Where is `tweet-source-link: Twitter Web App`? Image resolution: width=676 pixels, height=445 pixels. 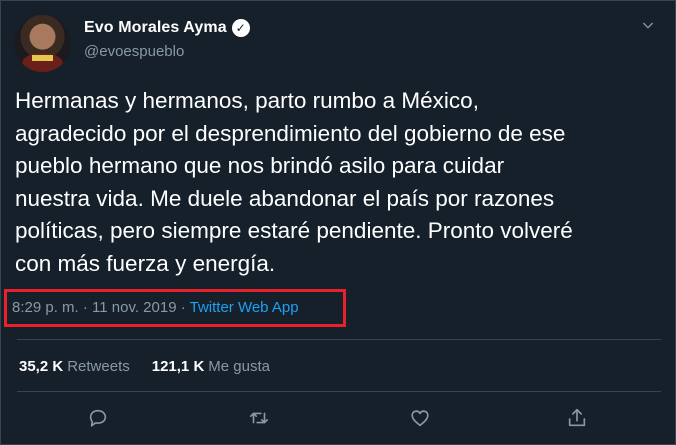 tweet-source-link: Twitter Web App is located at coordinates (244, 307).